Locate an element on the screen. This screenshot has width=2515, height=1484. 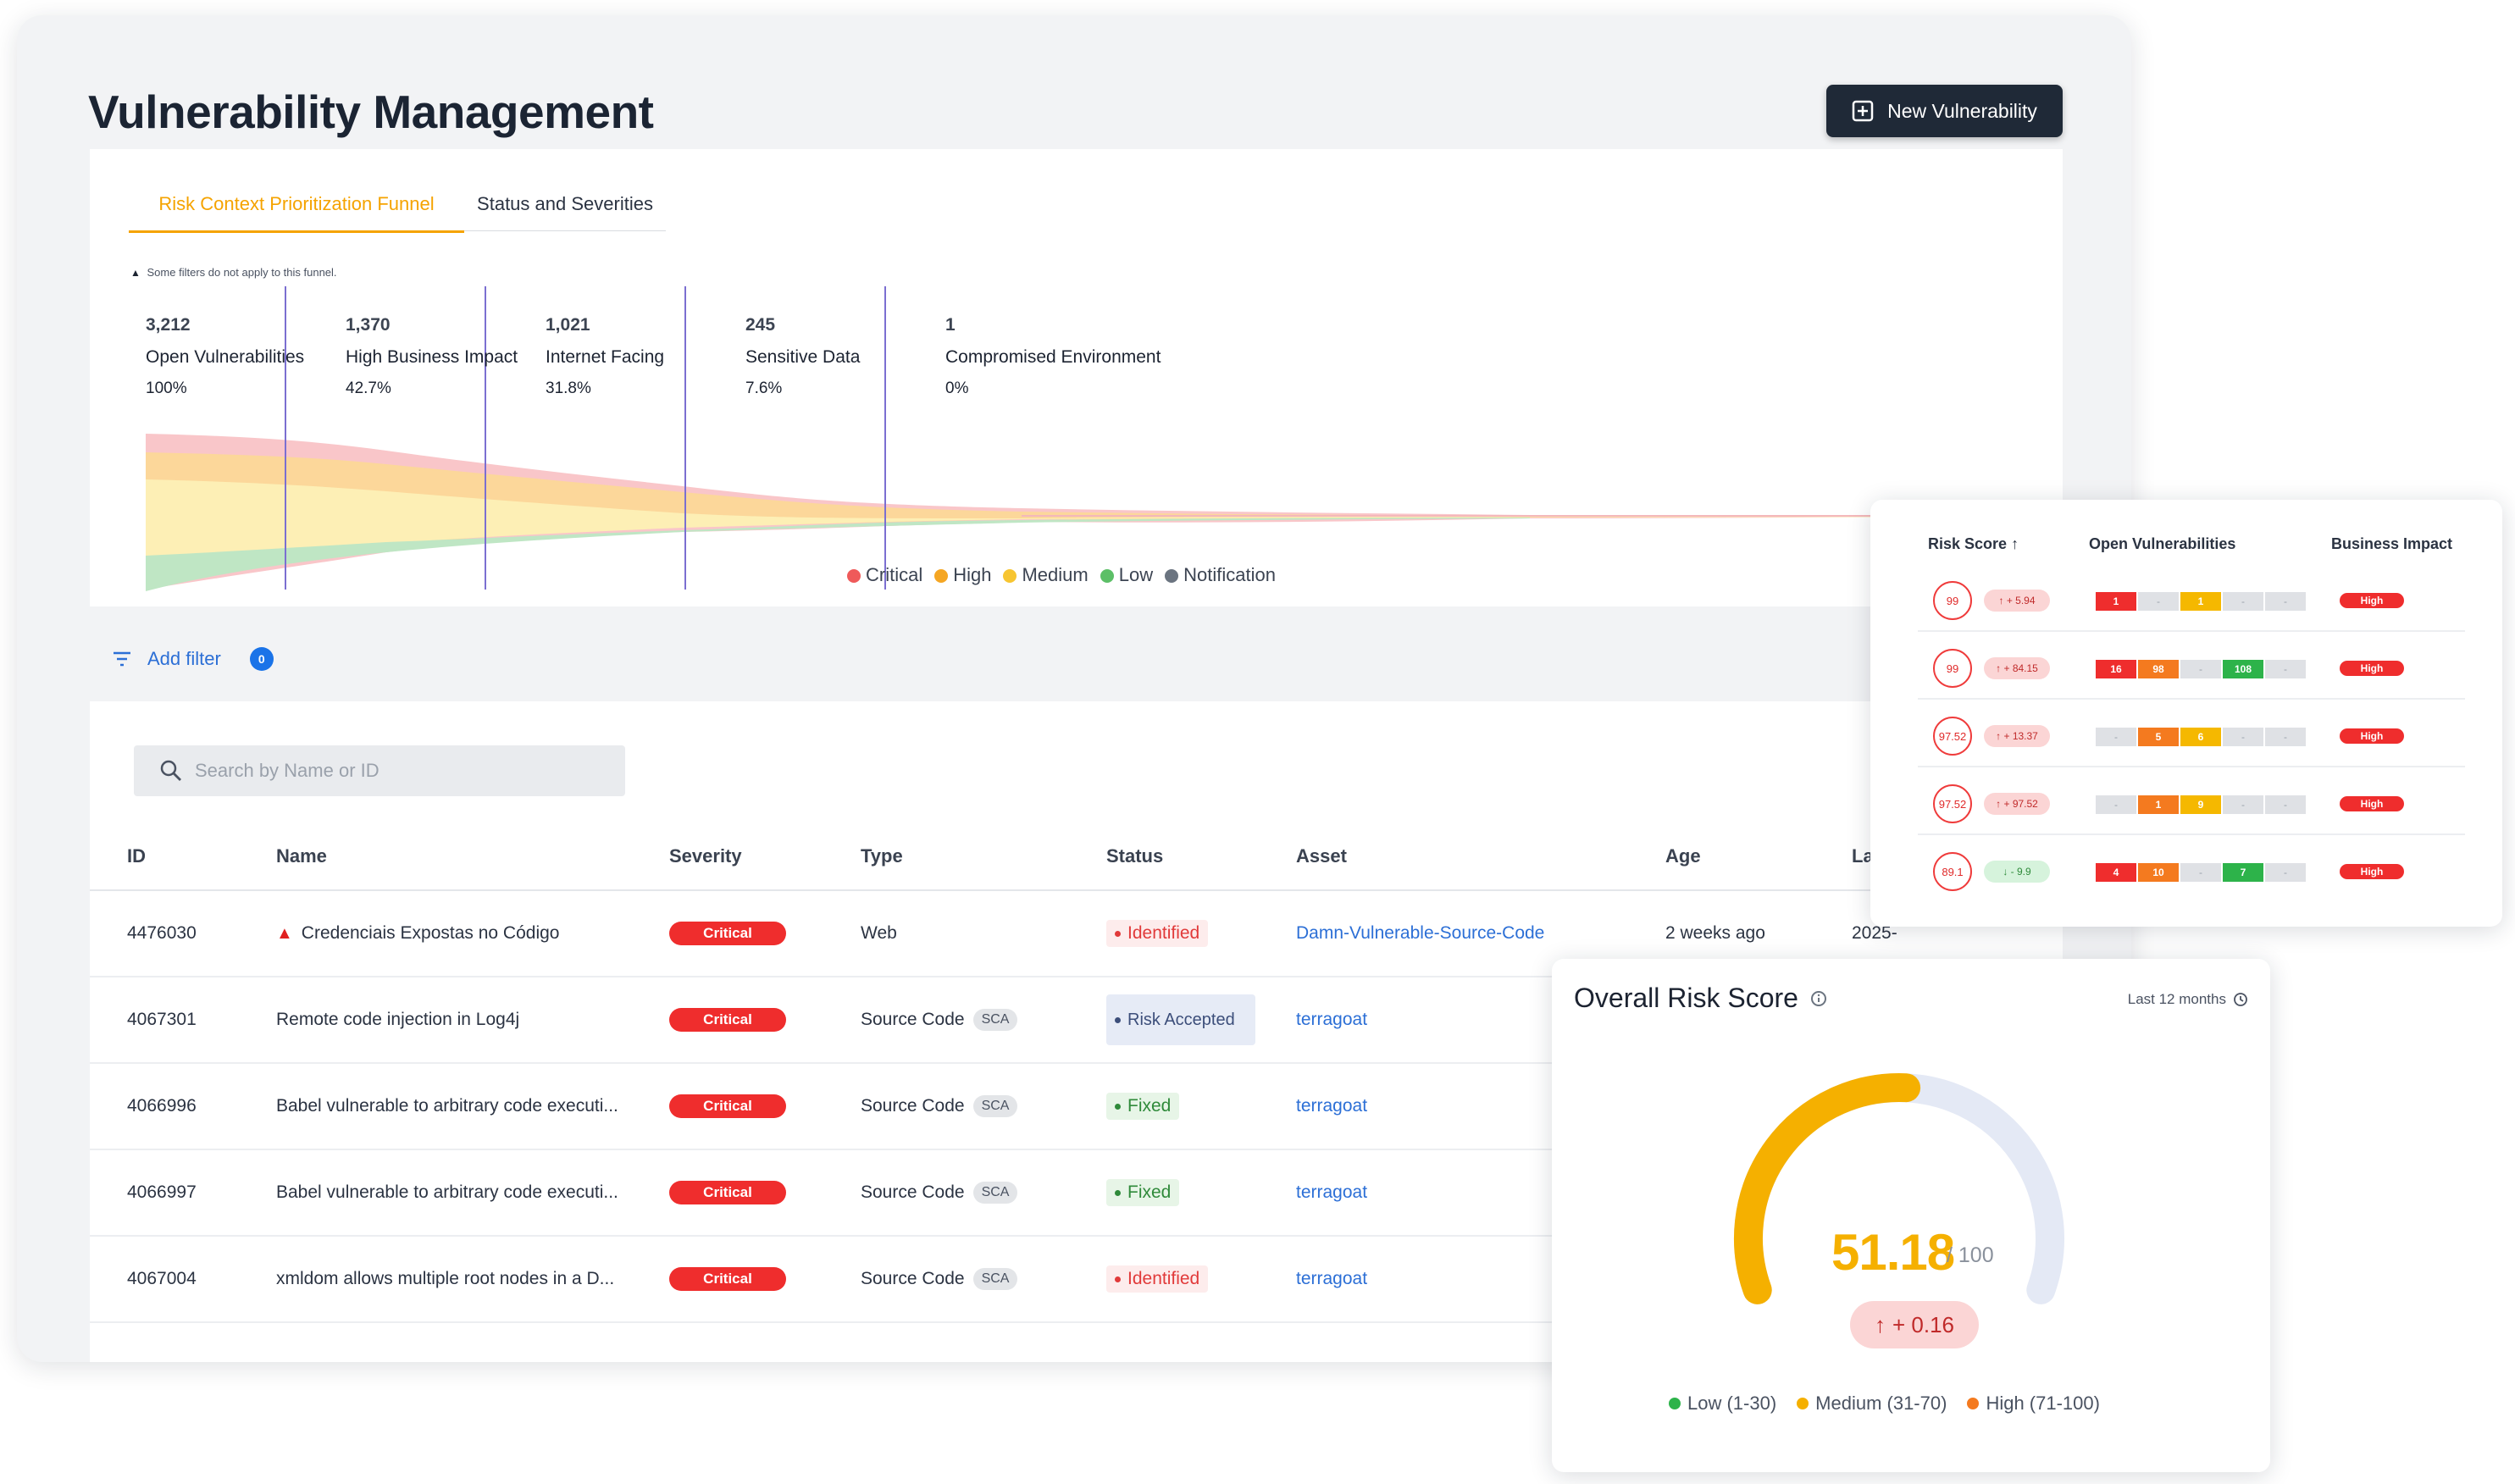
segment-critical: 1 is located at coordinates (2116, 601).